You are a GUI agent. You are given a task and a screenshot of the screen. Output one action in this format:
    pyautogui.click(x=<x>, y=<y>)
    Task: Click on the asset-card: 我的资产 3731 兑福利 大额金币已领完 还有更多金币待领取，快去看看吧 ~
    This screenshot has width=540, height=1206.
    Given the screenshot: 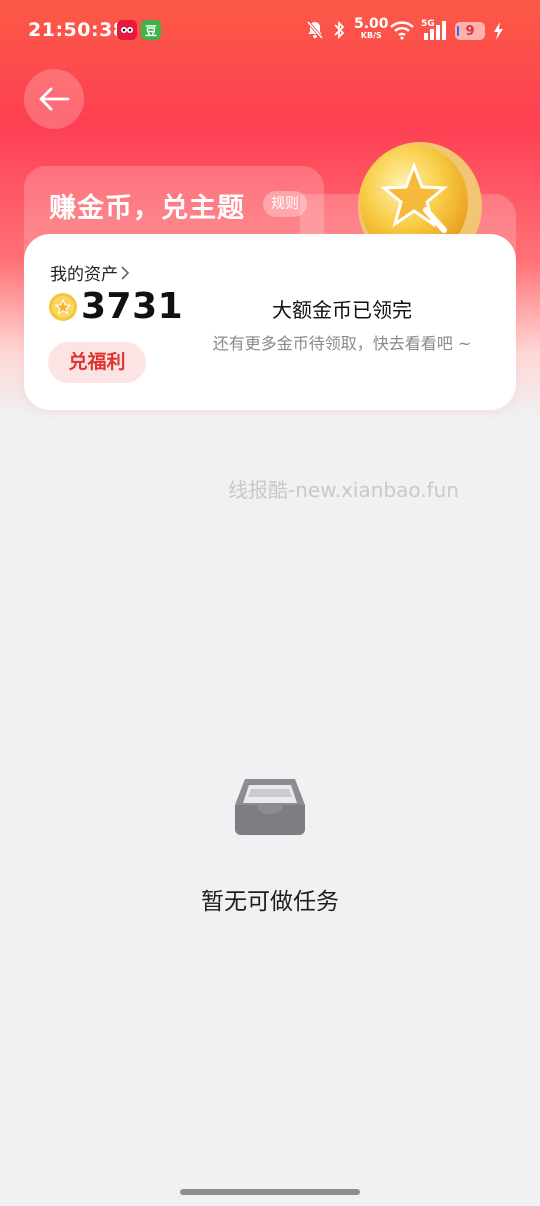 What is the action you would take?
    pyautogui.click(x=270, y=322)
    